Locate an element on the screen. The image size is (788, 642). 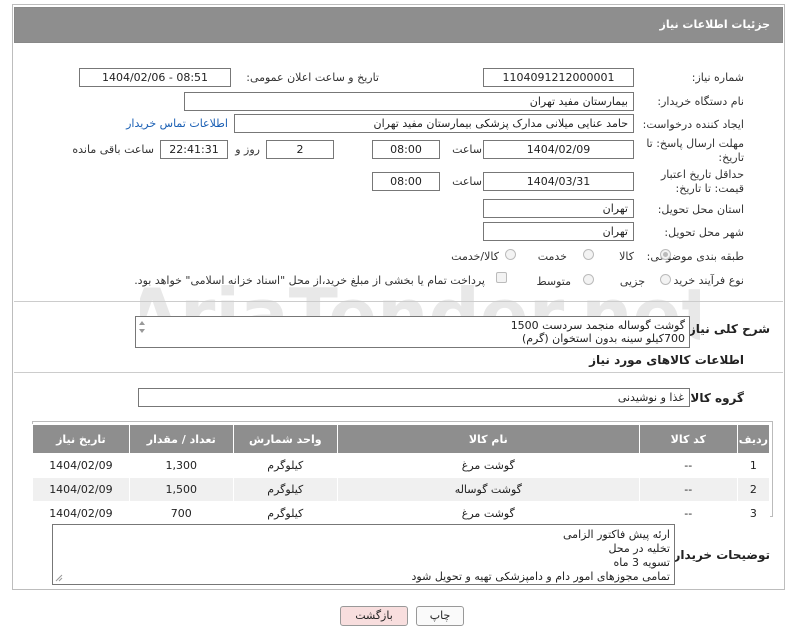
quantity: 1,300 is located at coordinates (181, 465).